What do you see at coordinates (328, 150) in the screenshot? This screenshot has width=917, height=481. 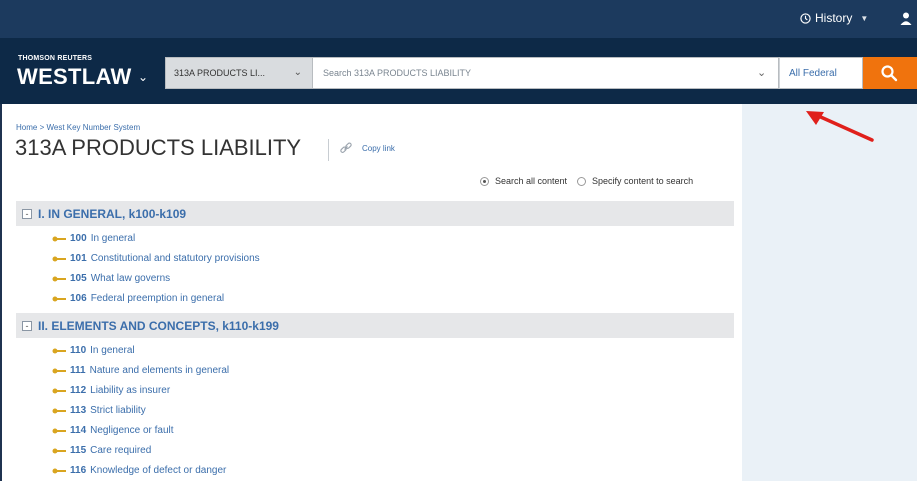 I see `title-divider` at bounding box center [328, 150].